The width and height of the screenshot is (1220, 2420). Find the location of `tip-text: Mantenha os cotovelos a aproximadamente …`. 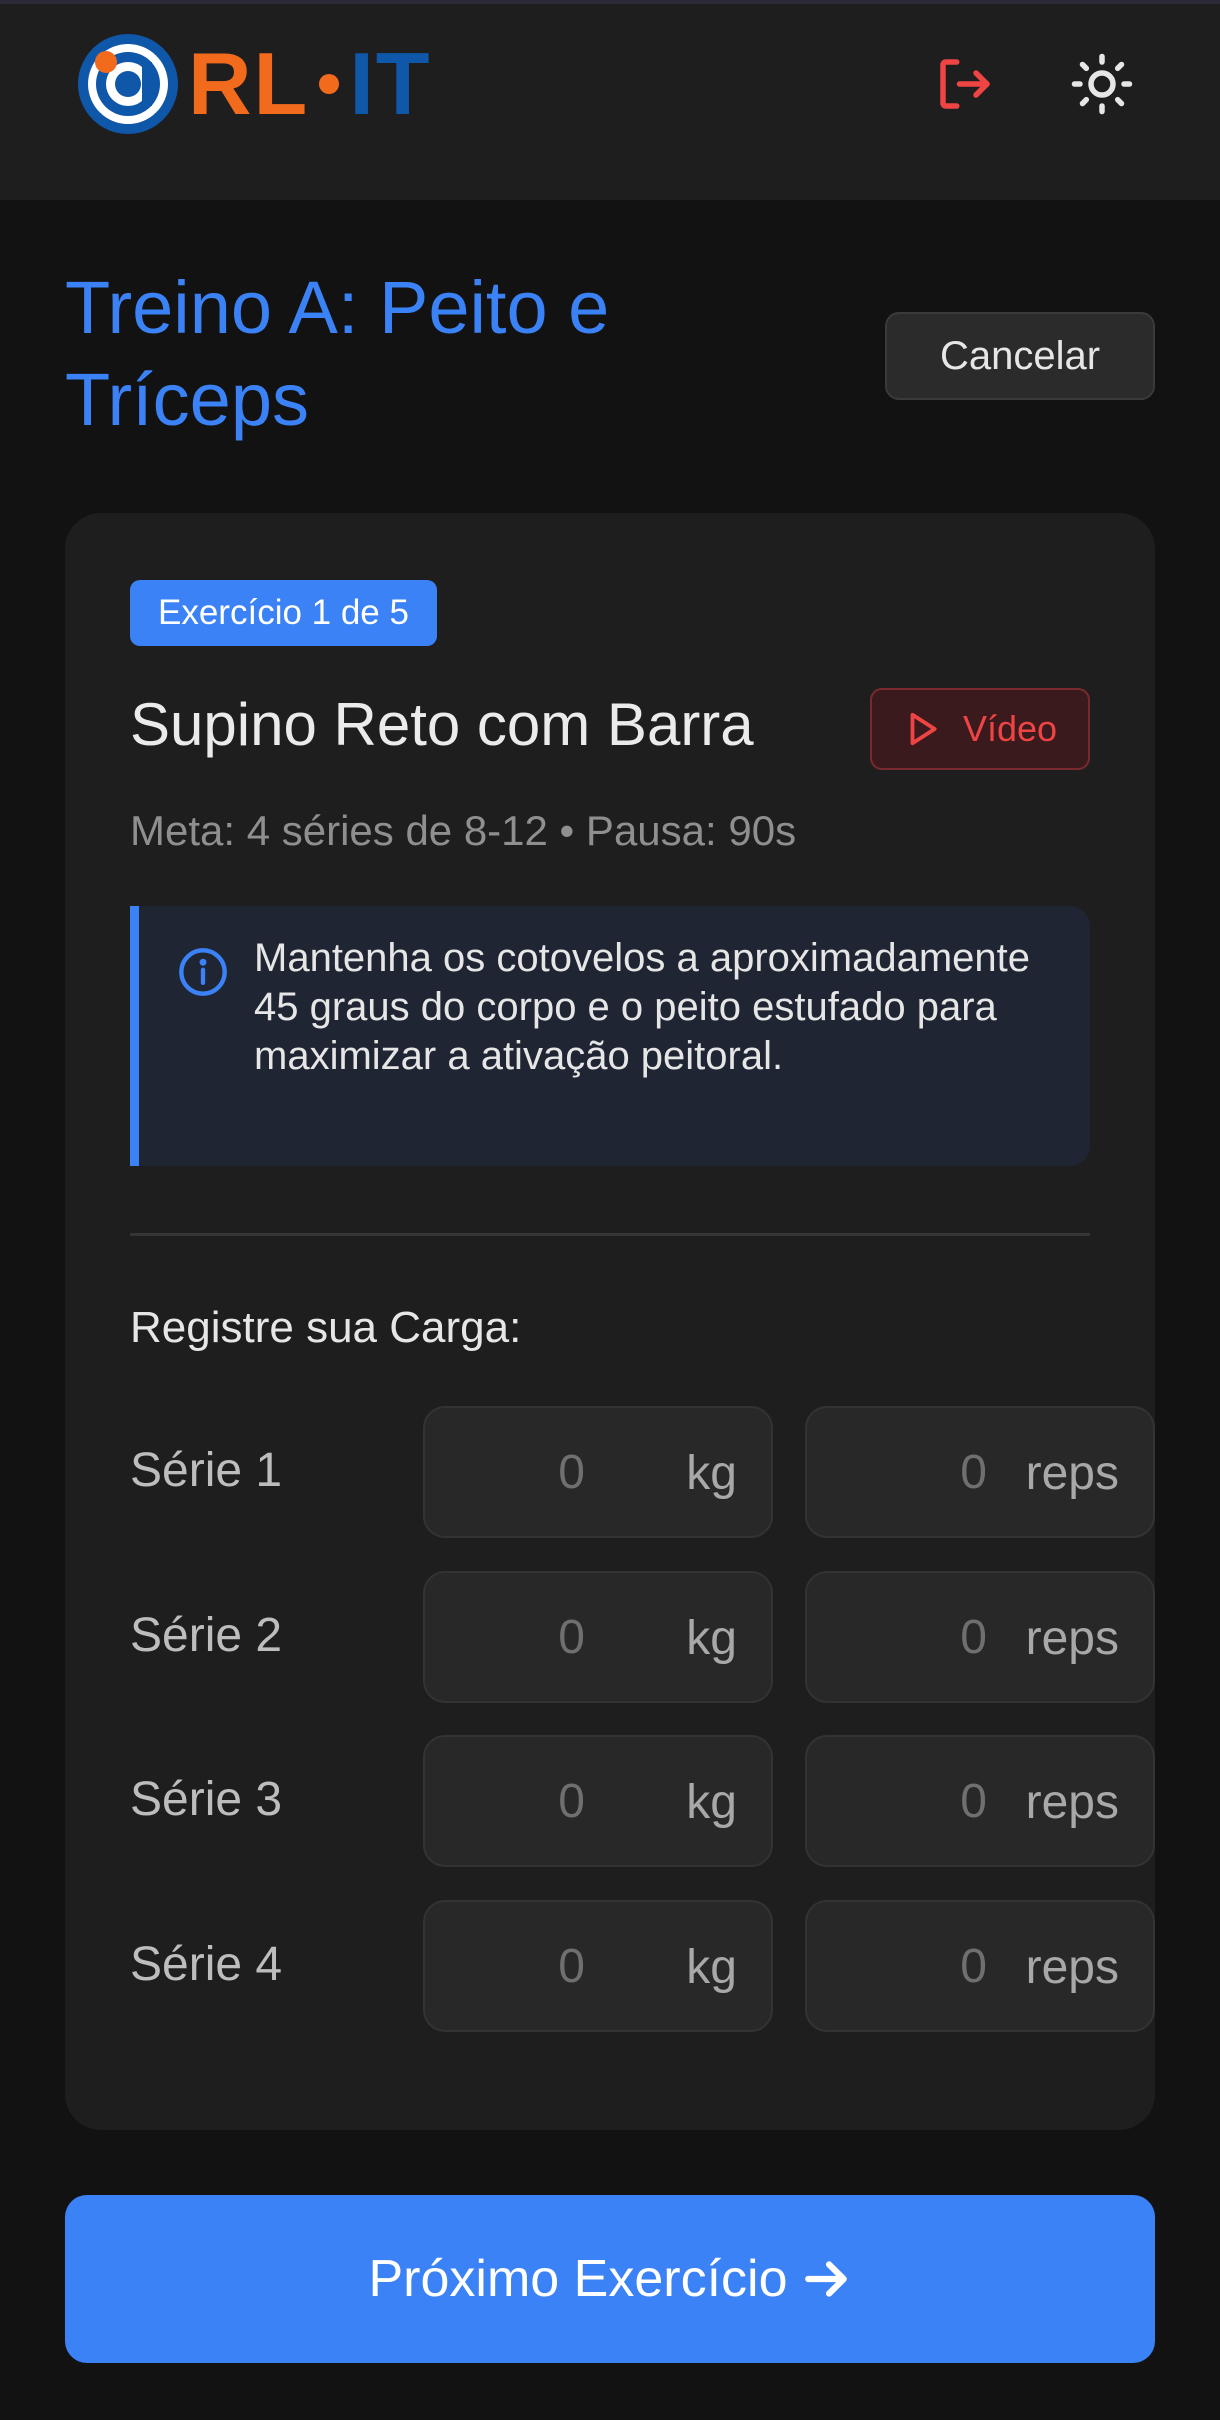

tip-text: Mantenha os cotovelos a aproximadamente … is located at coordinates (642, 1007).